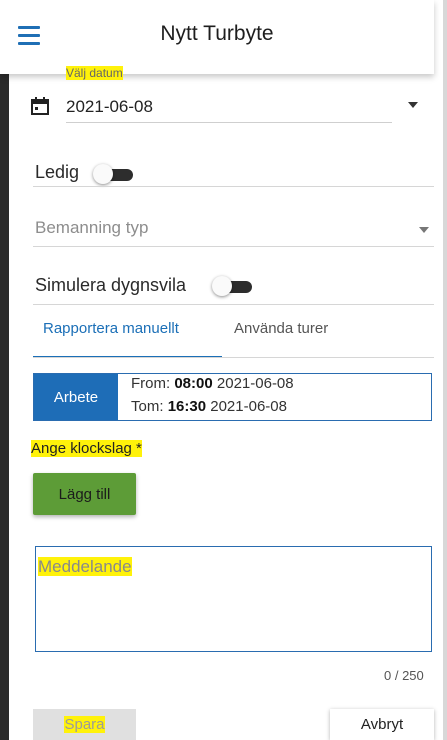 The height and width of the screenshot is (740, 447). I want to click on calendar-icon, so click(40, 108).